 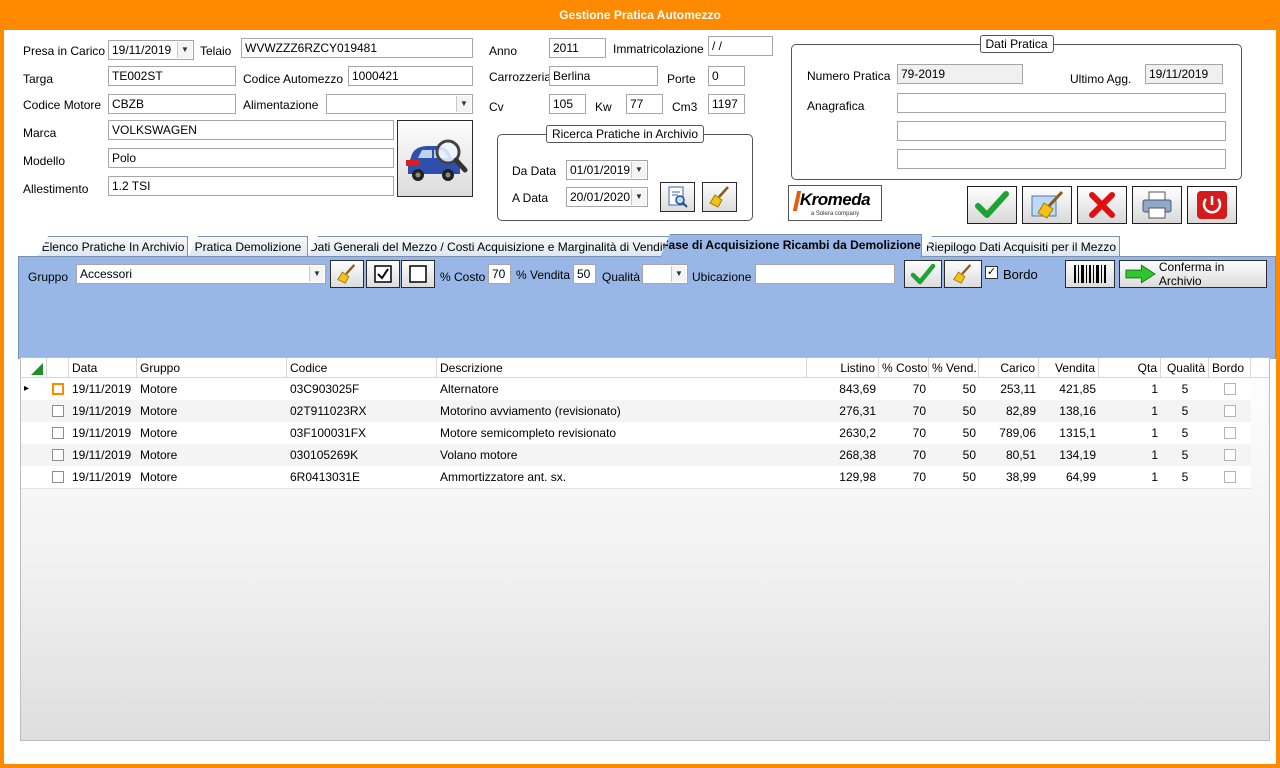 I want to click on grid-header-gruppo: Gruppo, so click(x=212, y=368).